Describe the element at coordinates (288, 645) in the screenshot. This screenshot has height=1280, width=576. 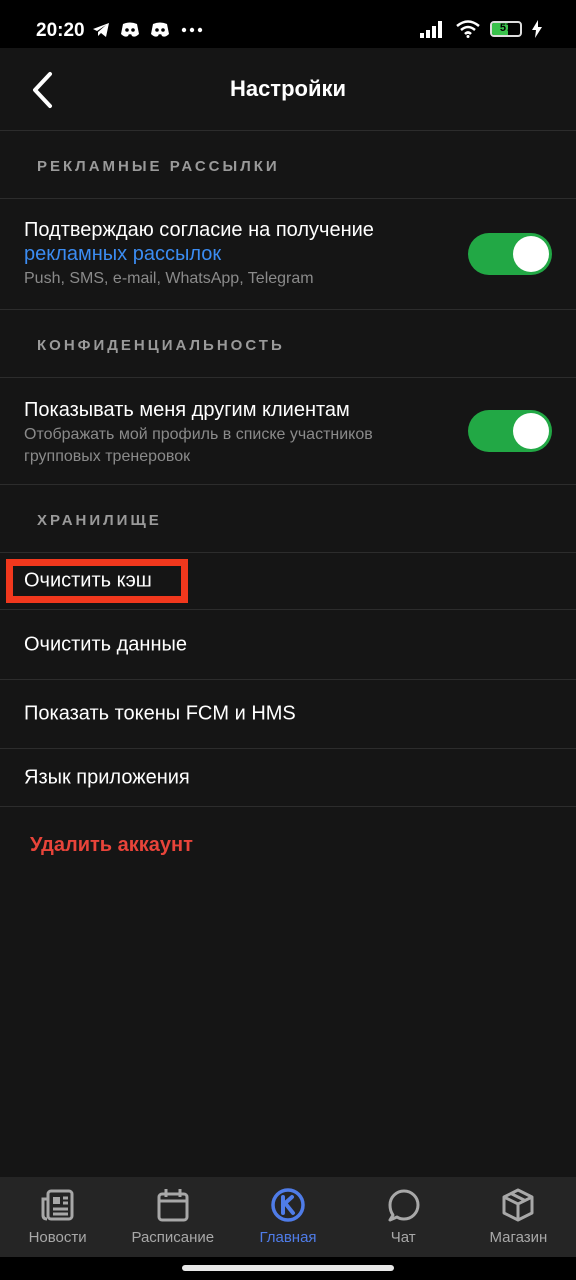
I see `clear-data-row: Очистить данные` at that location.